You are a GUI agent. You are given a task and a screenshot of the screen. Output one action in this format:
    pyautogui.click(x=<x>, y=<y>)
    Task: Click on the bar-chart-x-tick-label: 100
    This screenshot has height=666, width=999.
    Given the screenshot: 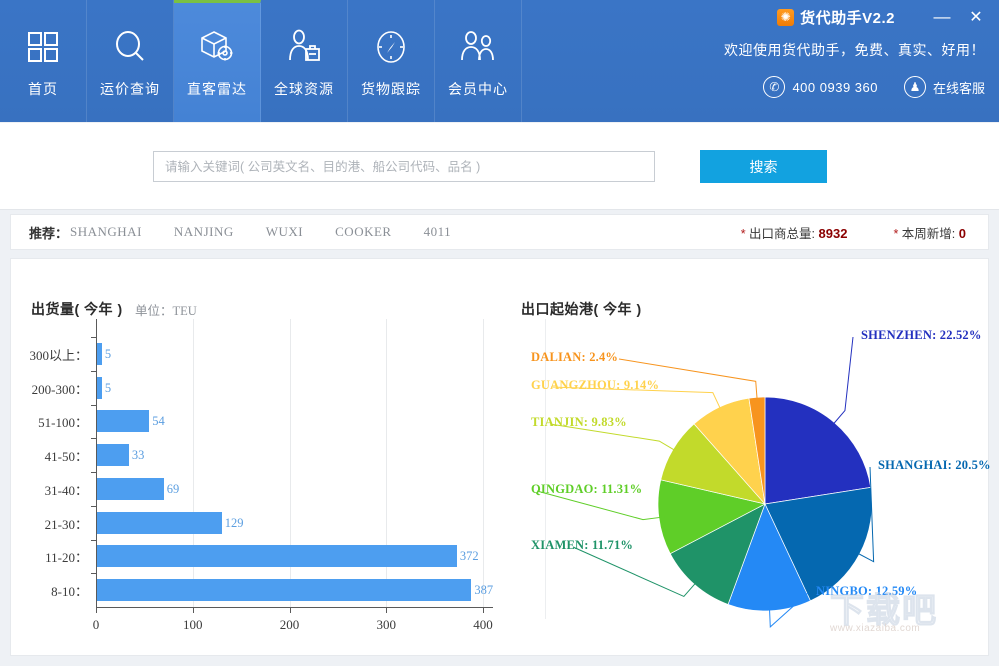 What is the action you would take?
    pyautogui.click(x=193, y=624)
    